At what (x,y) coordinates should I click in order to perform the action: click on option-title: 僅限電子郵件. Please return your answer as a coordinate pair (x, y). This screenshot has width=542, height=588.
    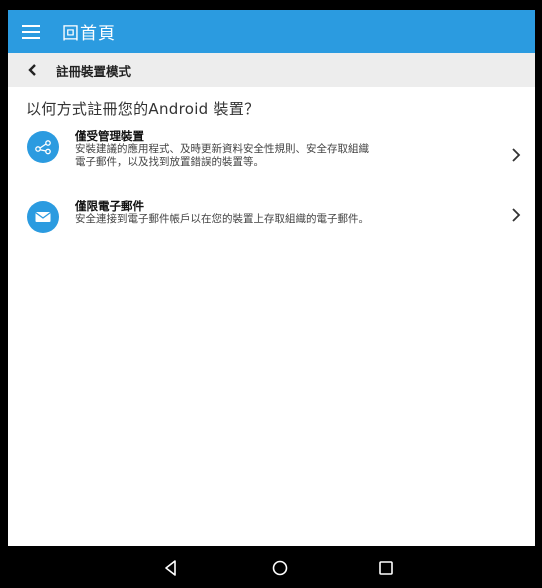
    Looking at the image, I should click on (109, 206).